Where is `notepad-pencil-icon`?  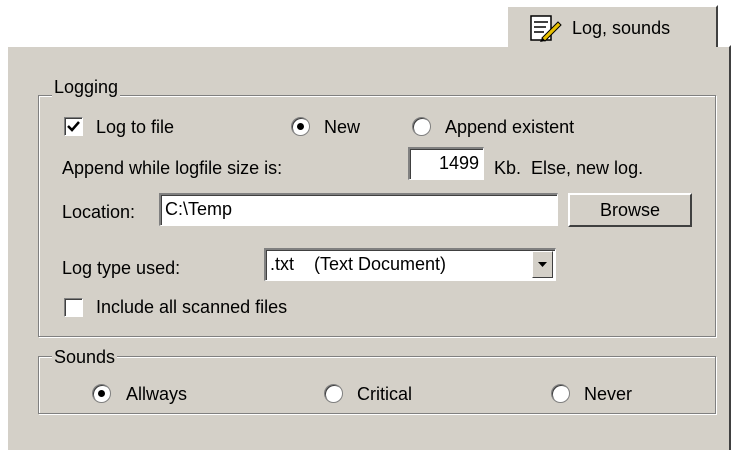
notepad-pencil-icon is located at coordinates (545, 28).